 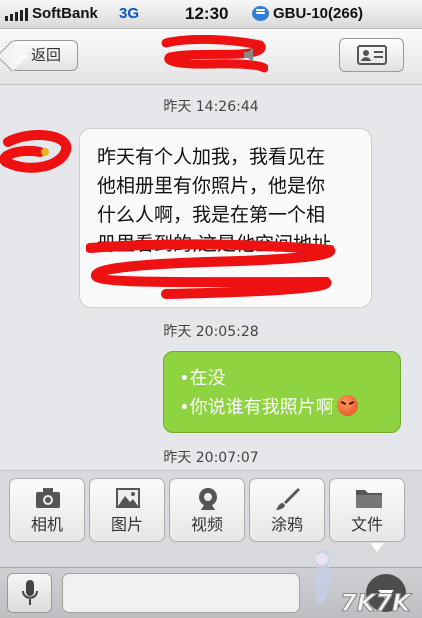 I want to click on message-line: •你说谁有我照片啊, so click(x=256, y=407).